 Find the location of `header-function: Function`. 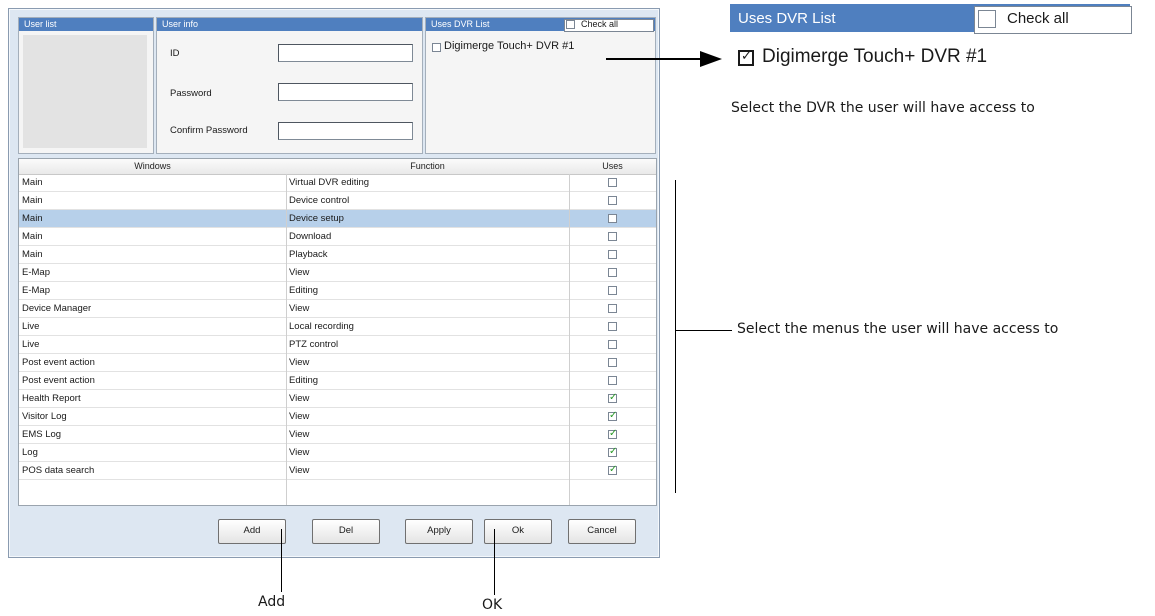

header-function: Function is located at coordinates (427, 167).